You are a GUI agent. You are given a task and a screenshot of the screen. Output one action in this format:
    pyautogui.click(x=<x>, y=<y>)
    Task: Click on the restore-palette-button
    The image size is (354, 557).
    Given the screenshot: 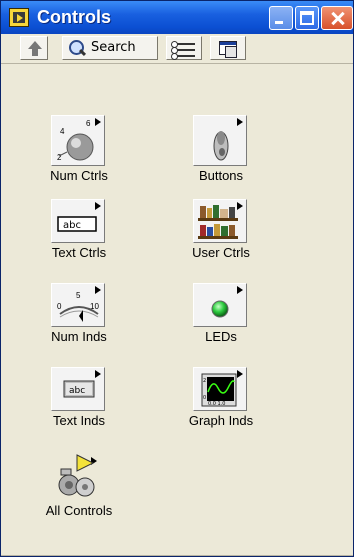 What is the action you would take?
    pyautogui.click(x=228, y=48)
    